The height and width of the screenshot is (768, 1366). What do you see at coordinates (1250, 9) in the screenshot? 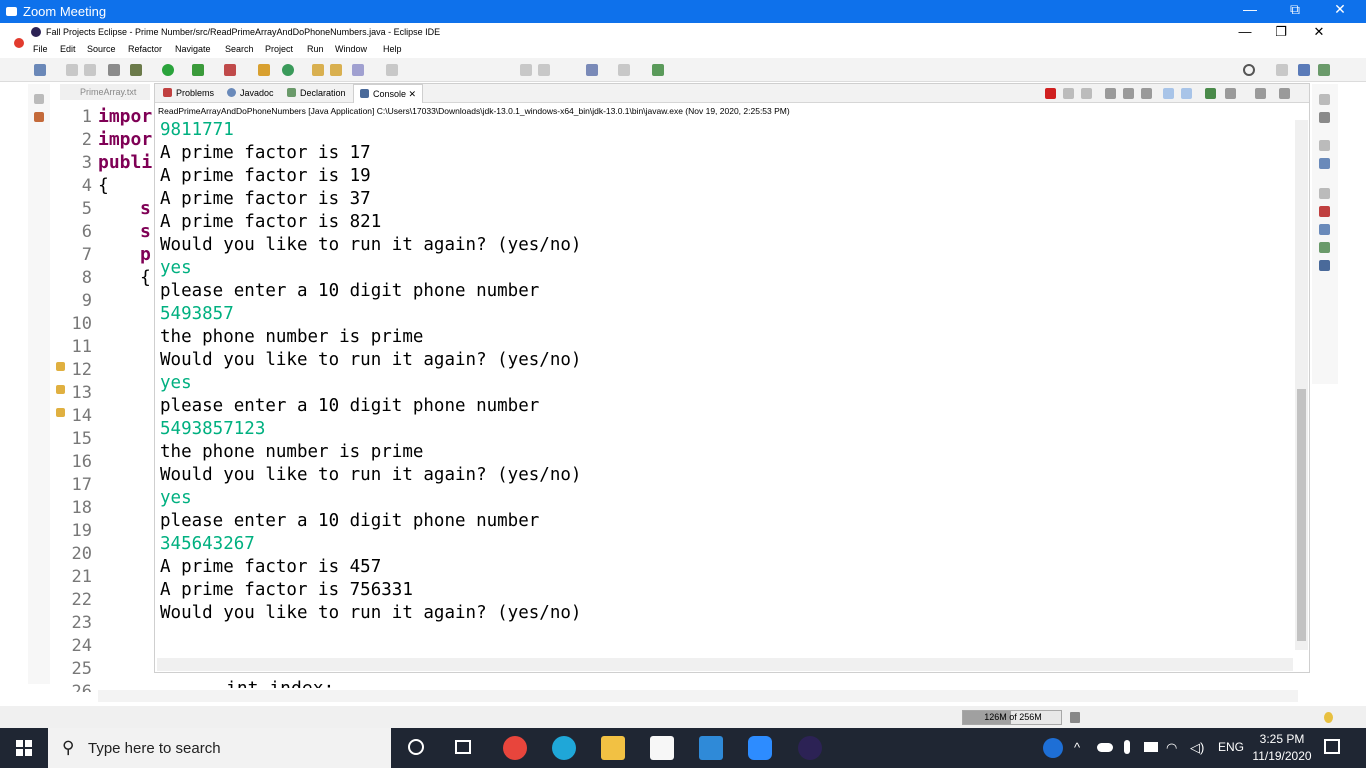
I see `zoom-minimize-button: —` at bounding box center [1250, 9].